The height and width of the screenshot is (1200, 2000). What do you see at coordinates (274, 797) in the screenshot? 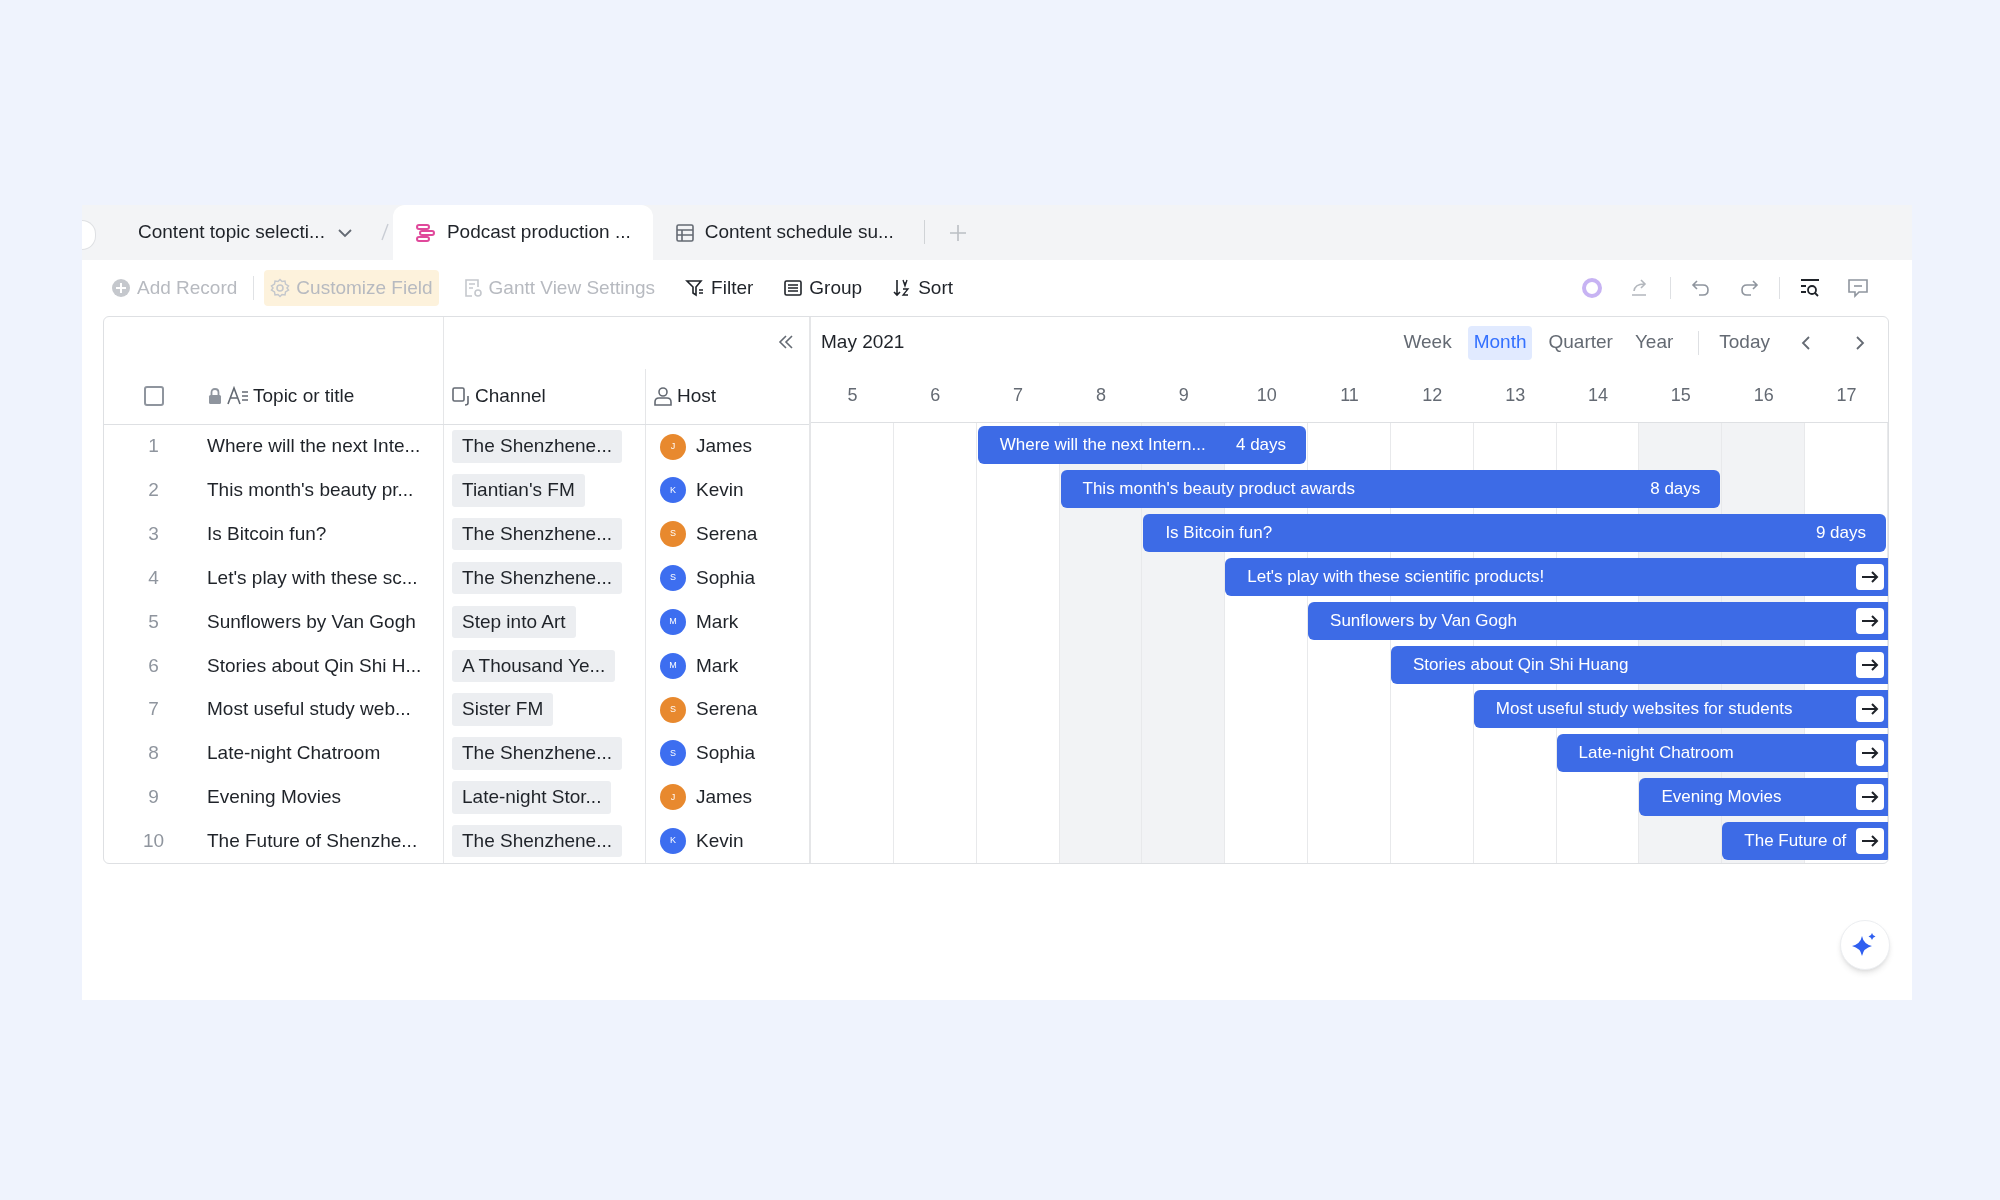
I see `table-cell-text: Evening Movies` at bounding box center [274, 797].